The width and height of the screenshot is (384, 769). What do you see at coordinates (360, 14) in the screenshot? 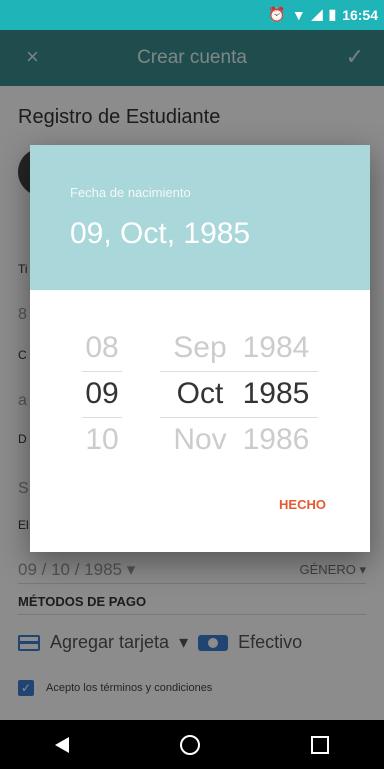
I see `status-time: 16:54` at bounding box center [360, 14].